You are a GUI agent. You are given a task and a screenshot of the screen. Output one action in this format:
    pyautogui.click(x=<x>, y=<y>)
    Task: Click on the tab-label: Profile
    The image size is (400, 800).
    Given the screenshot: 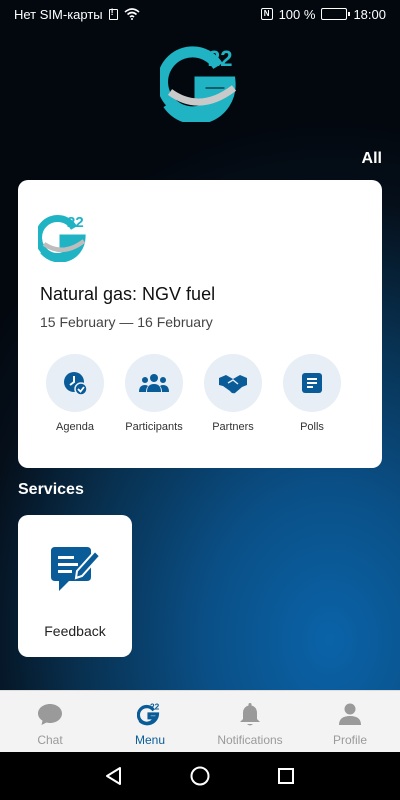 What is the action you would take?
    pyautogui.click(x=349, y=740)
    